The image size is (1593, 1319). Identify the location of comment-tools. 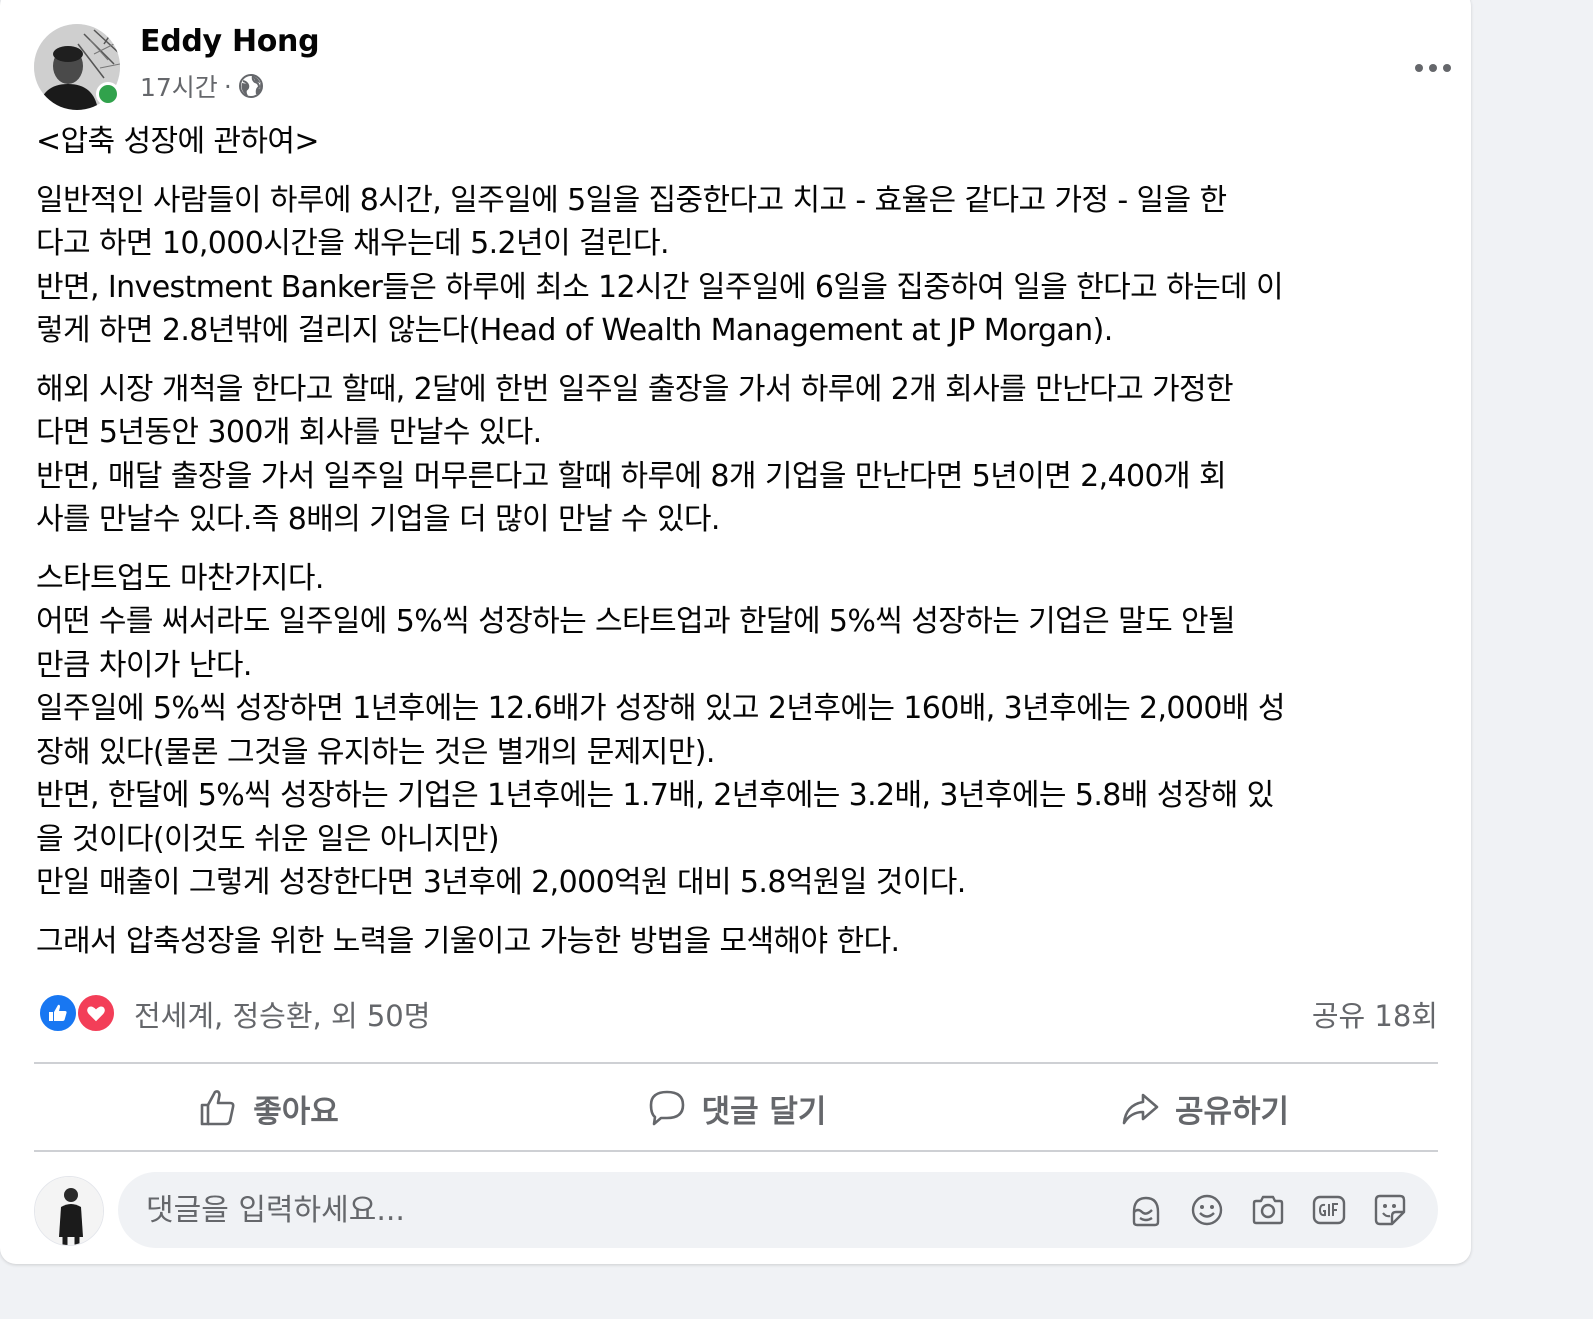
(1268, 1210).